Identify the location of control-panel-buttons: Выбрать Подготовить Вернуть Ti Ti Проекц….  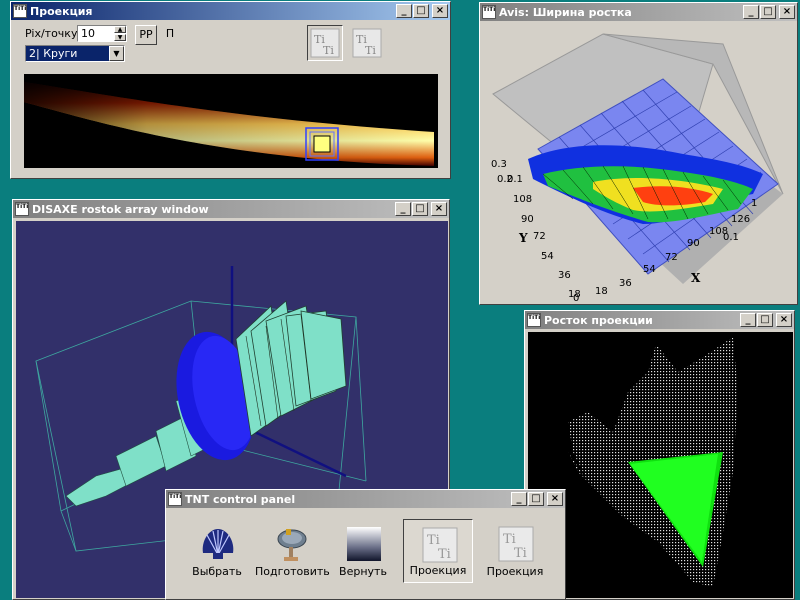
(365, 553).